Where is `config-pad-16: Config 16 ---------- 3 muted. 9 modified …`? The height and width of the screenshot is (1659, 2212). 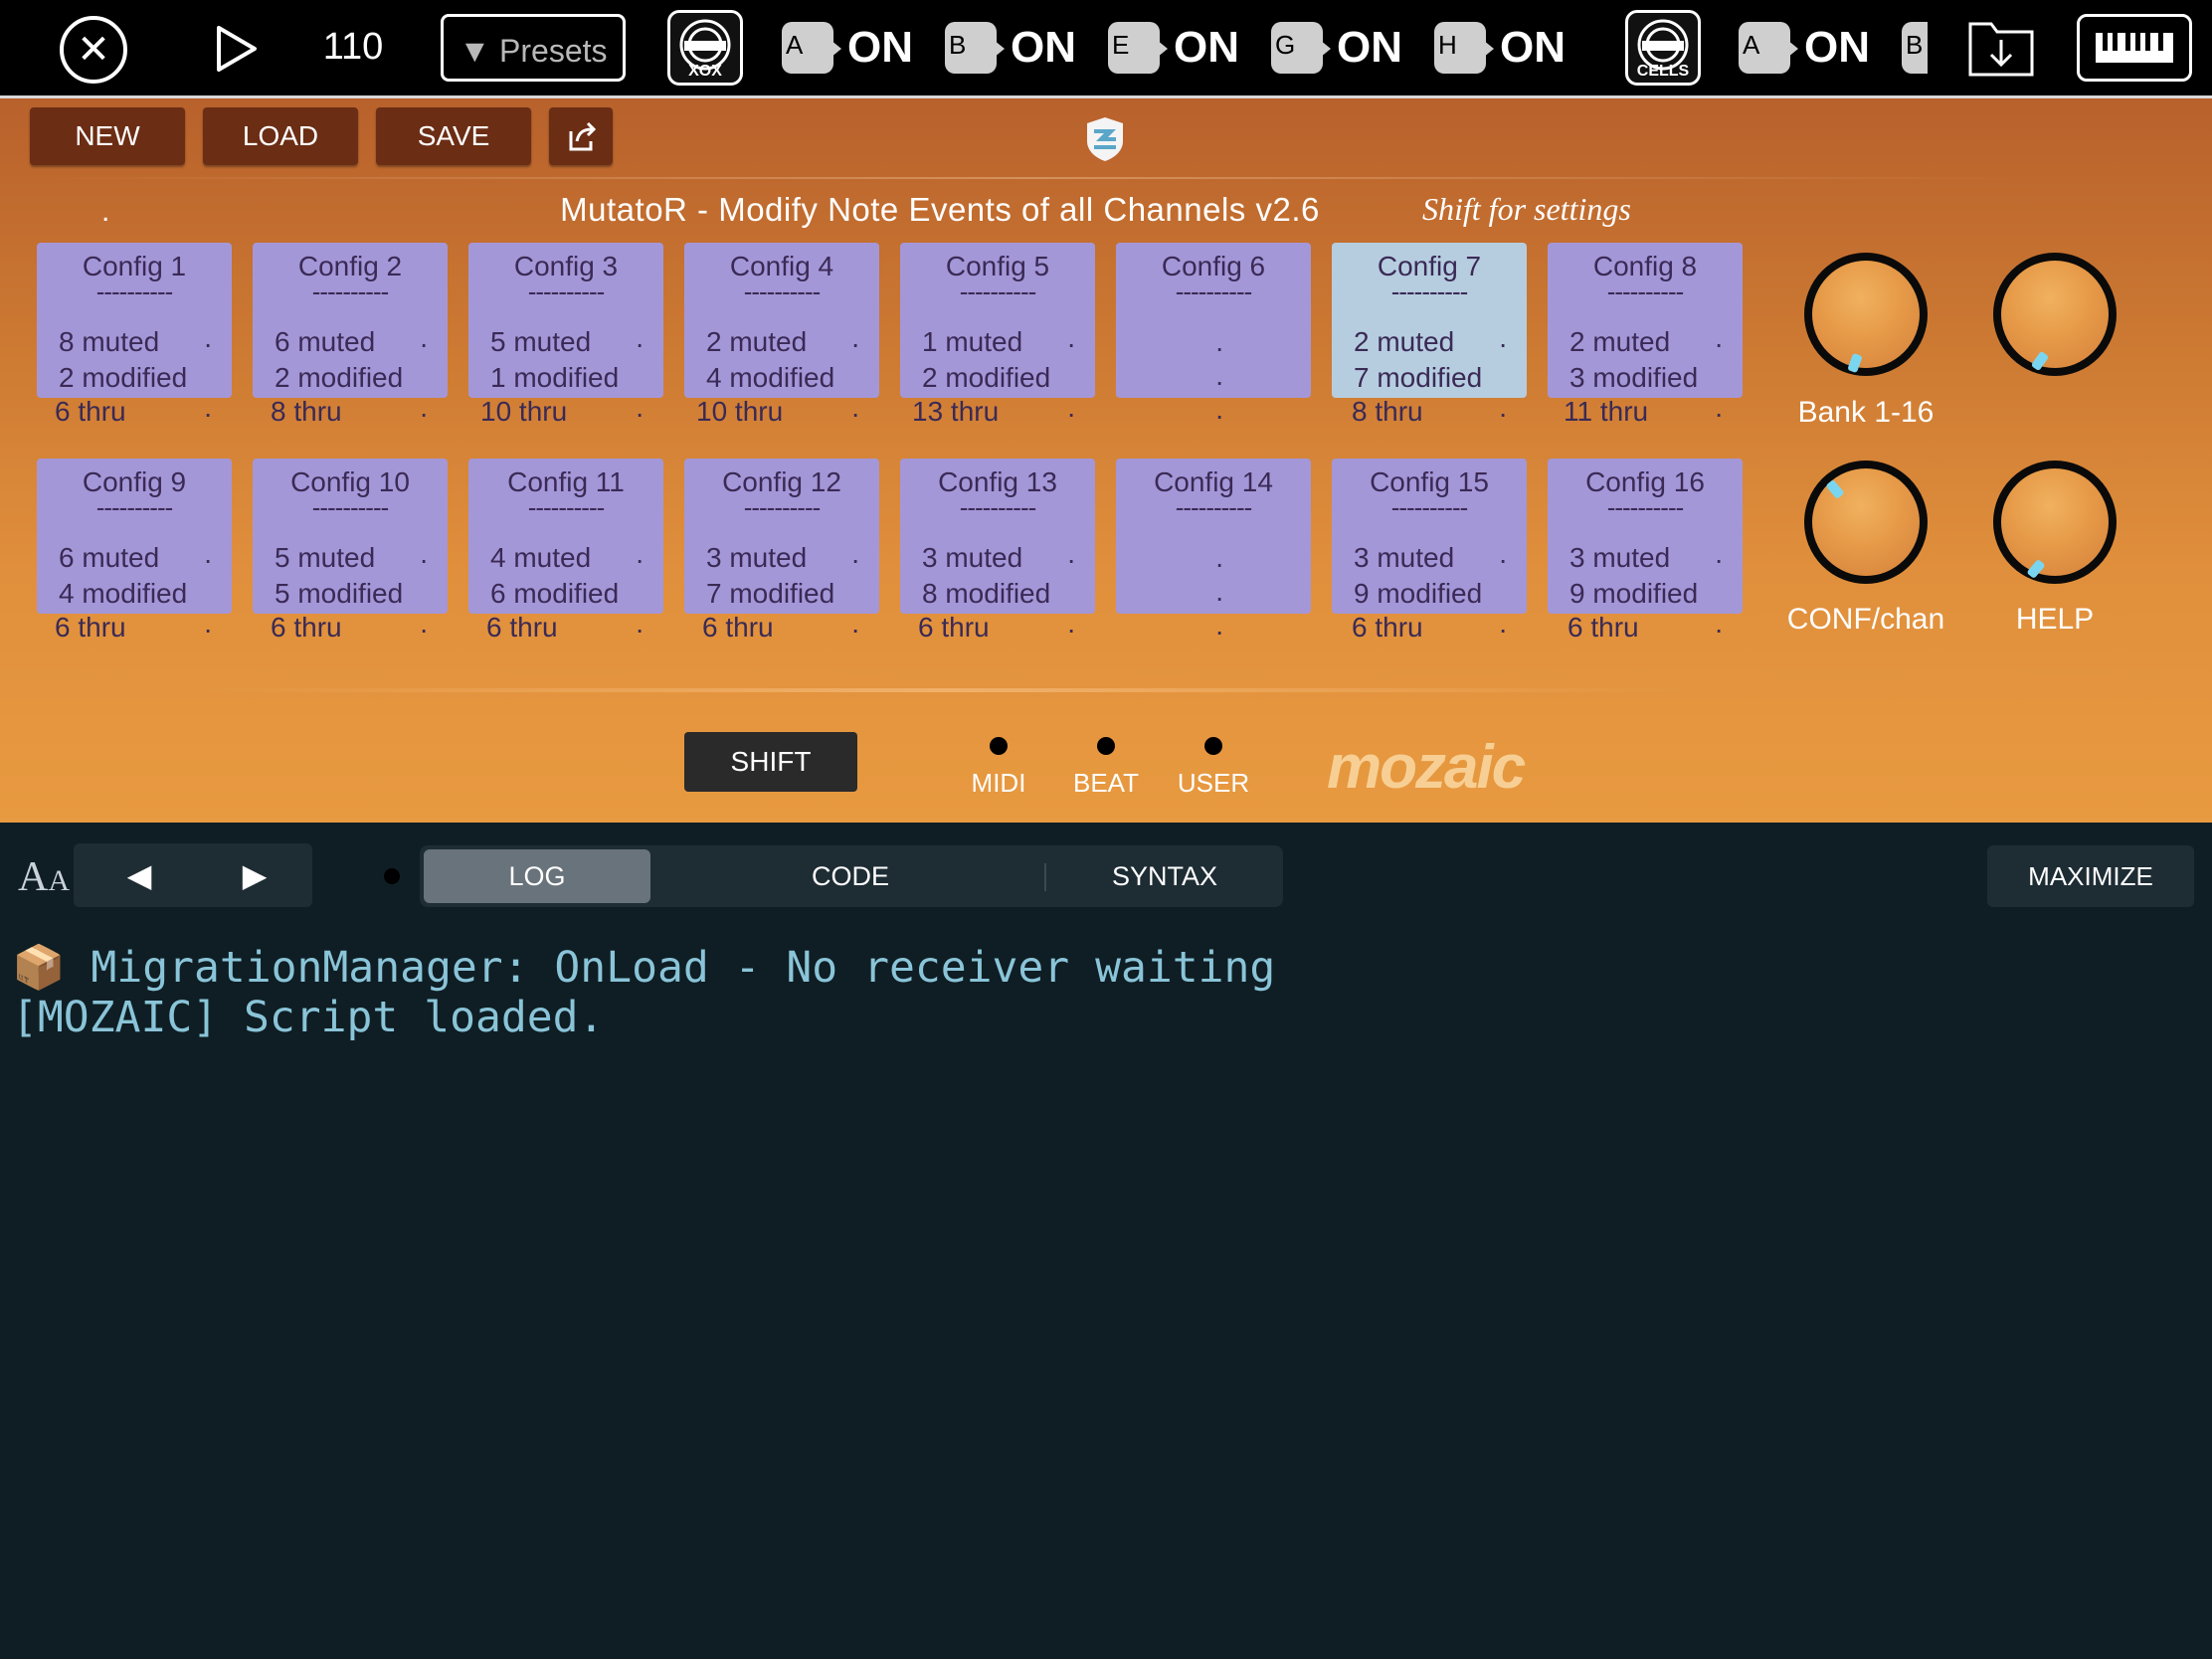
config-pad-16: Config 16 ---------- 3 muted. 9 modified … is located at coordinates (1645, 551).